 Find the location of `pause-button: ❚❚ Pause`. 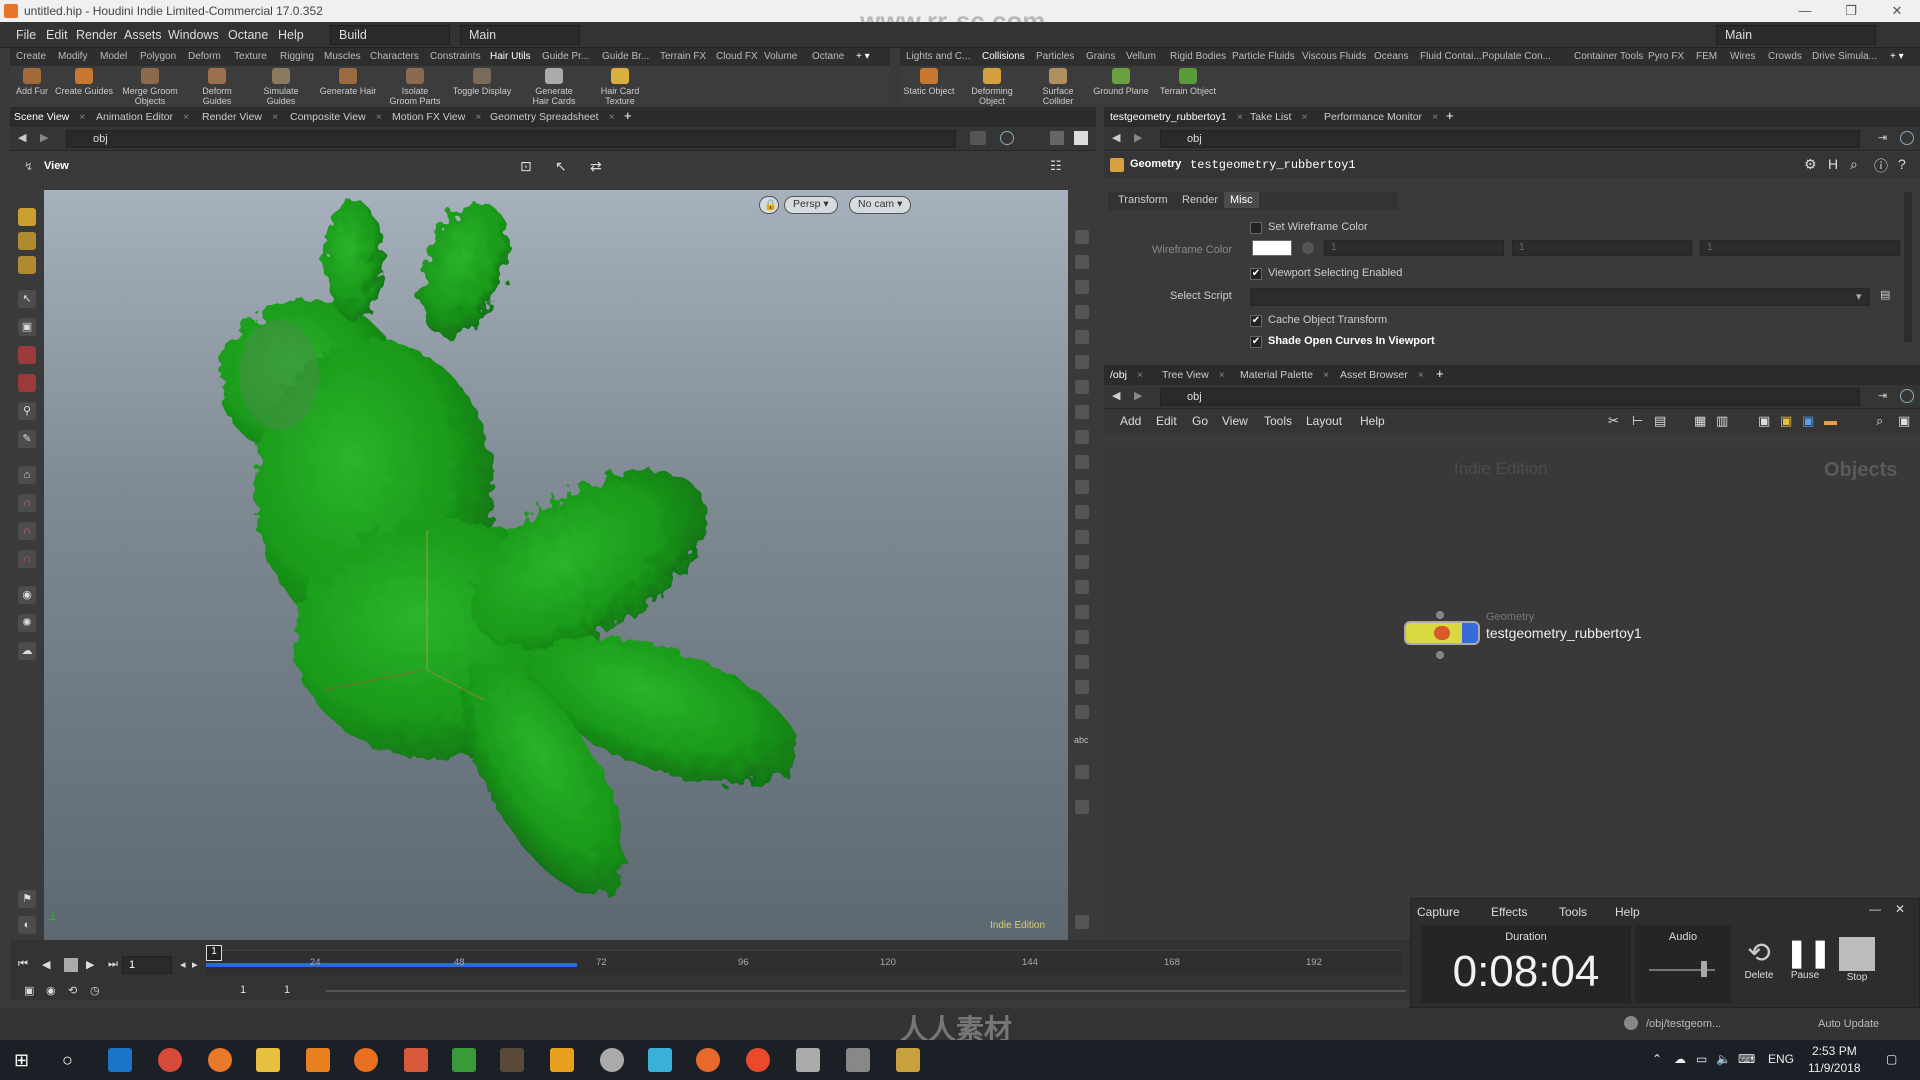

pause-button: ❚❚ Pause is located at coordinates (1808, 970).